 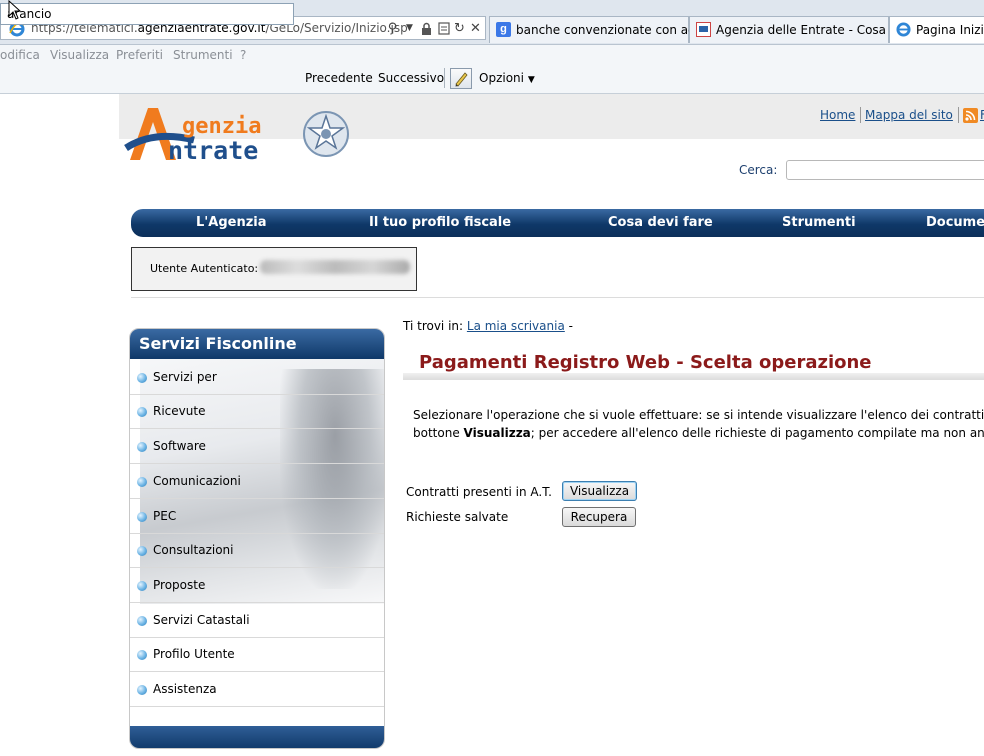 What do you see at coordinates (213, 150) in the screenshot?
I see `svg-text: ntrate` at bounding box center [213, 150].